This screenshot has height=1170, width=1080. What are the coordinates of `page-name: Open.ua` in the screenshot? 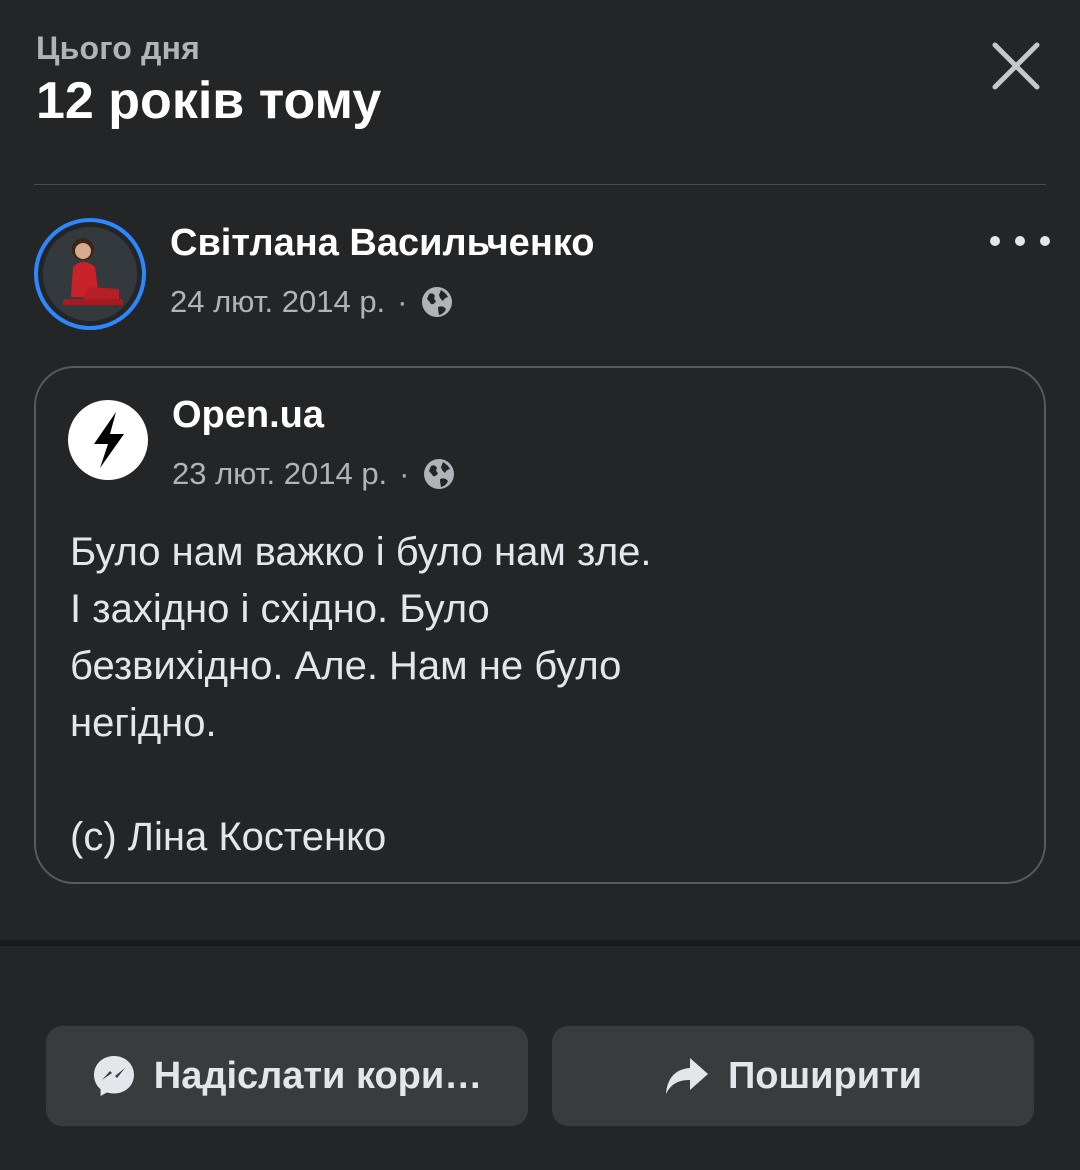 It's located at (248, 415).